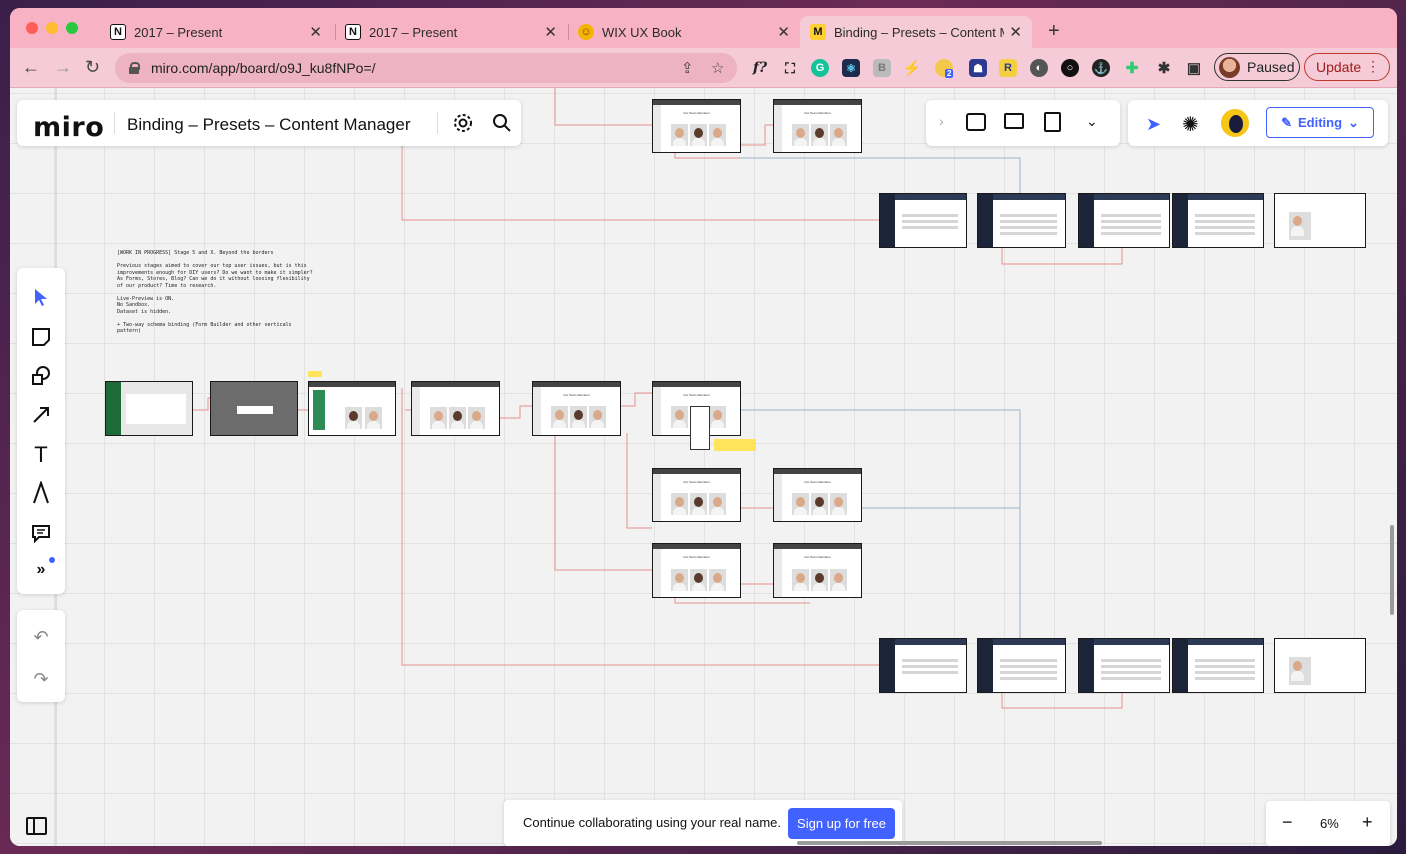 The image size is (1406, 854). What do you see at coordinates (941, 121) in the screenshot?
I see `chevron-right-icon: ›` at bounding box center [941, 121].